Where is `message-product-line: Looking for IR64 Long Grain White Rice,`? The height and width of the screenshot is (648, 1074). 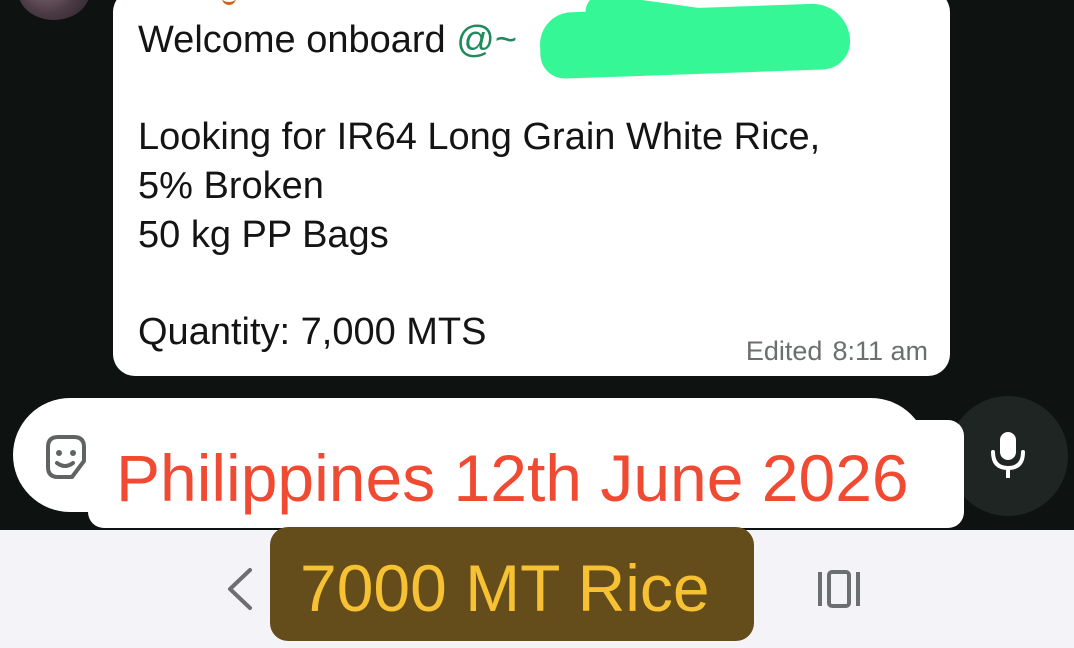 message-product-line: Looking for IR64 Long Grain White Rice, is located at coordinates (479, 137).